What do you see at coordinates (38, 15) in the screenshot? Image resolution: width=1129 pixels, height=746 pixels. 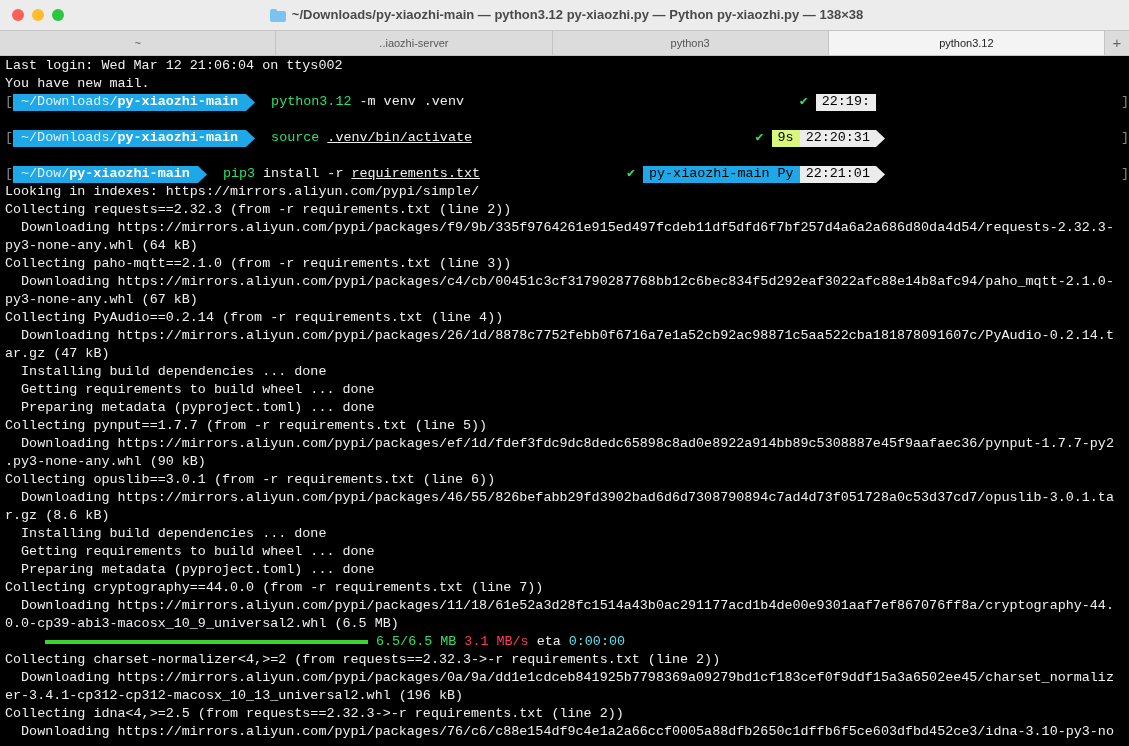 I see `minimize-button` at bounding box center [38, 15].